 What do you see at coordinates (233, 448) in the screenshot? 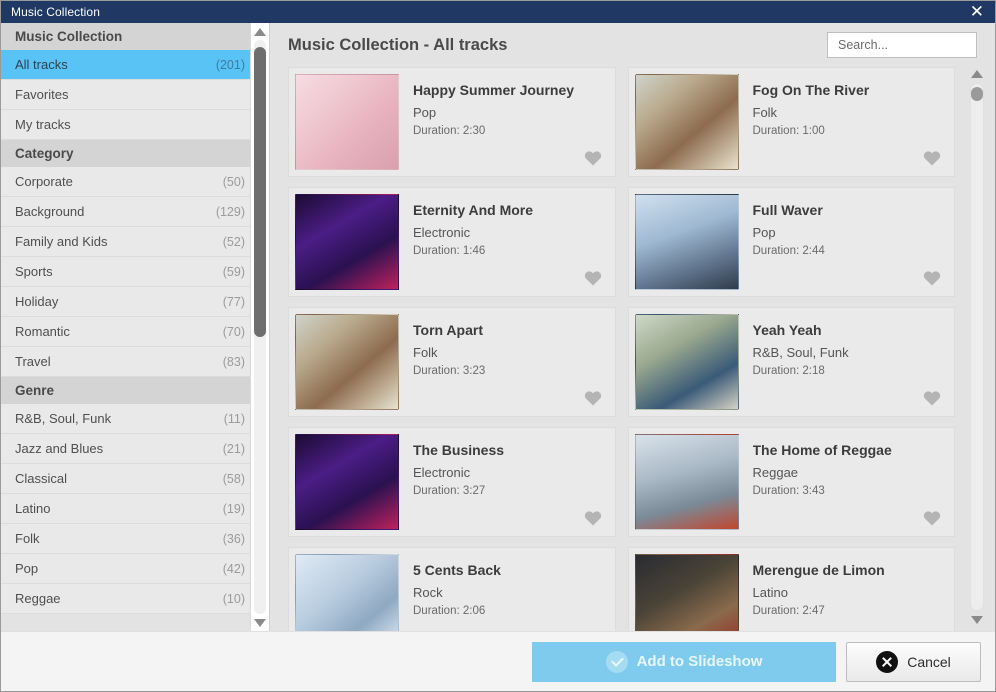
I see `sidebar-item-count: (21)` at bounding box center [233, 448].